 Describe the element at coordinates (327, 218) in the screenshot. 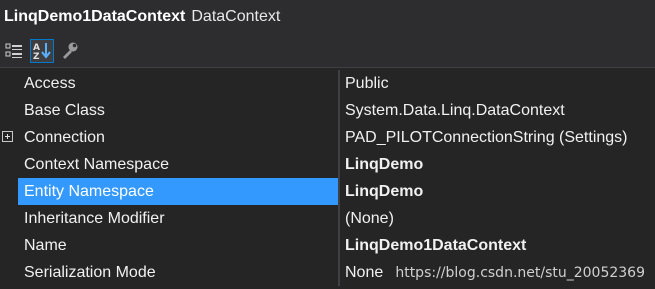

I see `property-row-inheritance-modifier: Inheritance Modifier (None)` at that location.